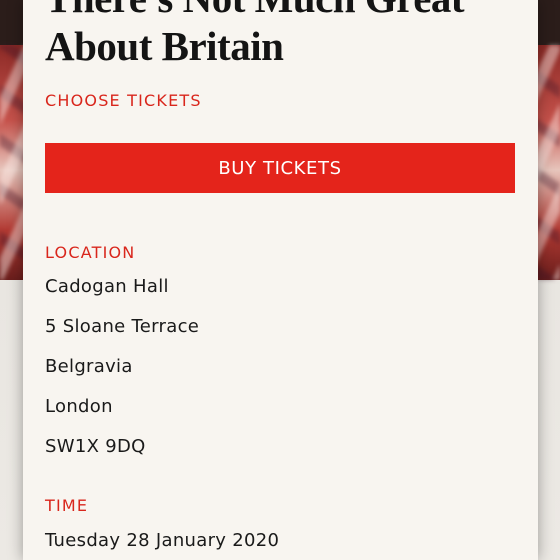 This screenshot has height=560, width=560. Describe the element at coordinates (89, 366) in the screenshot. I see `location-area: Belgravia` at that location.